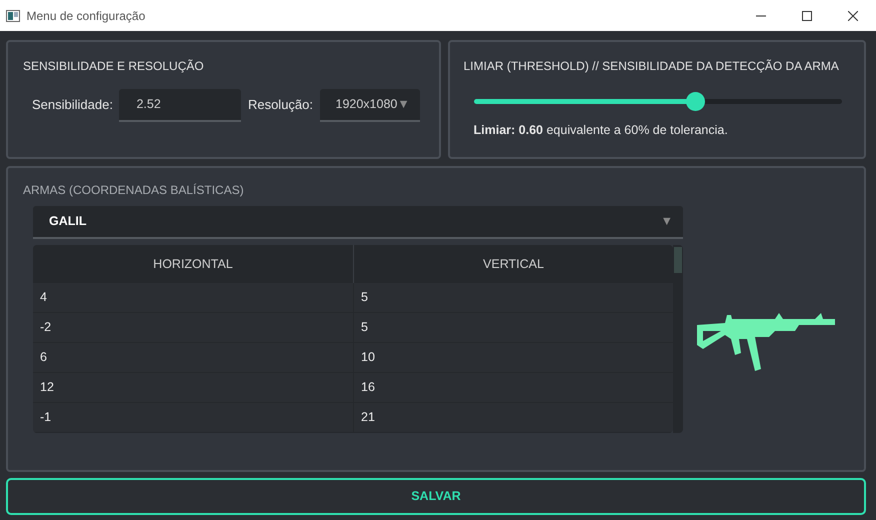  What do you see at coordinates (133, 190) in the screenshot?
I see `panel-title: ARMAS (COORDENADAS BALÍSTICAS)` at bounding box center [133, 190].